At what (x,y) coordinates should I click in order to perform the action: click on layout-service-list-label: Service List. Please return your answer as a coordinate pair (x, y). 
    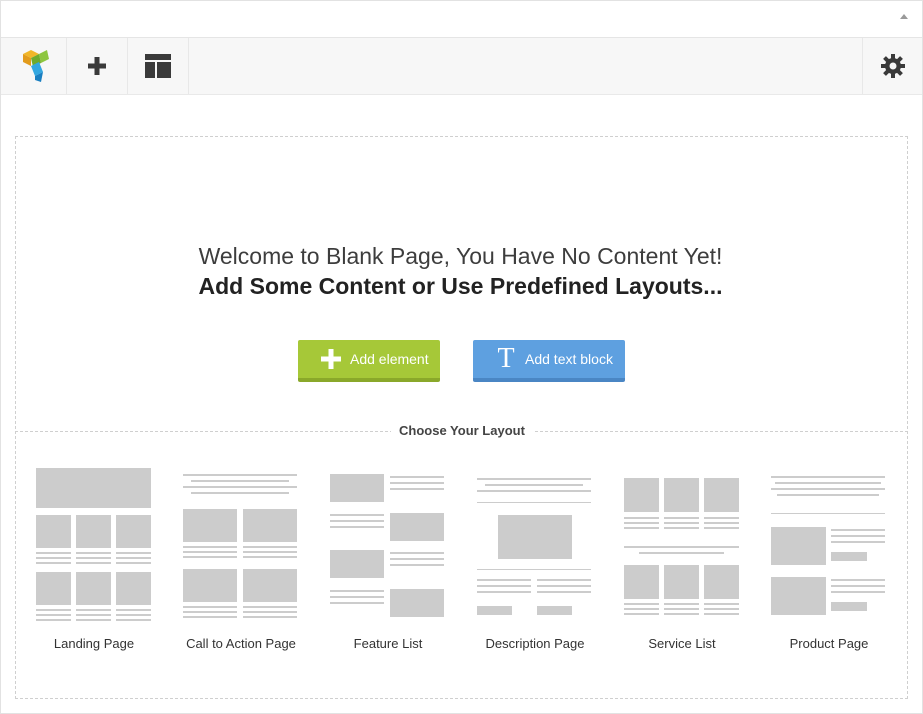
    Looking at the image, I should click on (682, 643).